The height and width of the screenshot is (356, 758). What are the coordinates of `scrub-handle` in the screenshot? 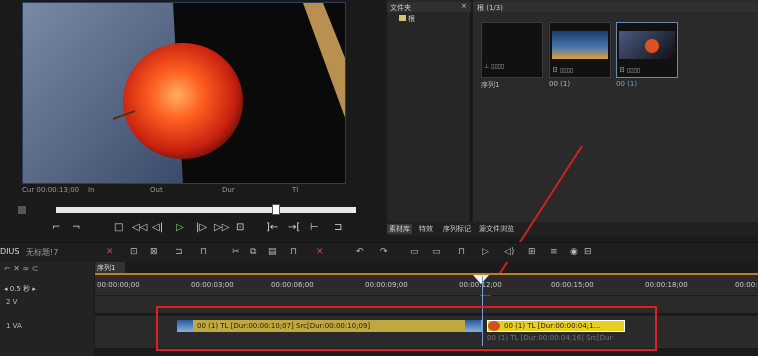 It's located at (276, 209).